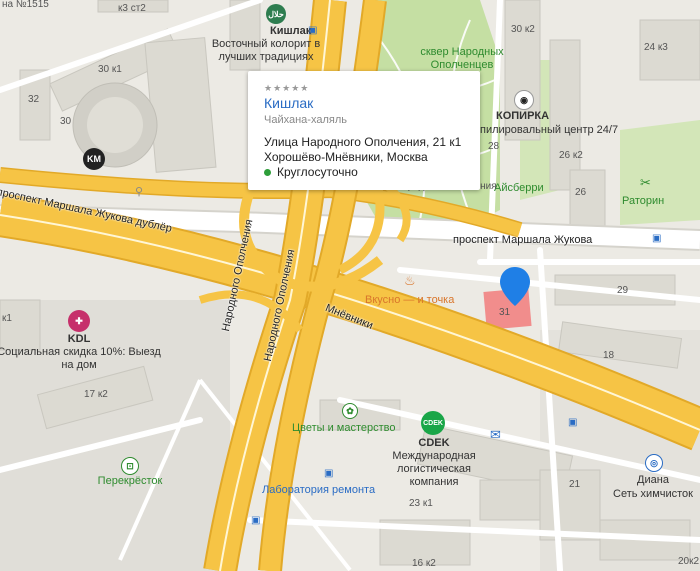 This screenshot has height=571, width=700. I want to click on house-number: 18, so click(609, 355).